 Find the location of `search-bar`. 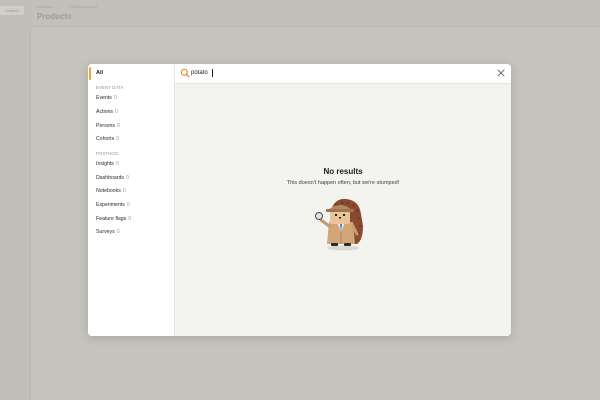

search-bar is located at coordinates (343, 74).